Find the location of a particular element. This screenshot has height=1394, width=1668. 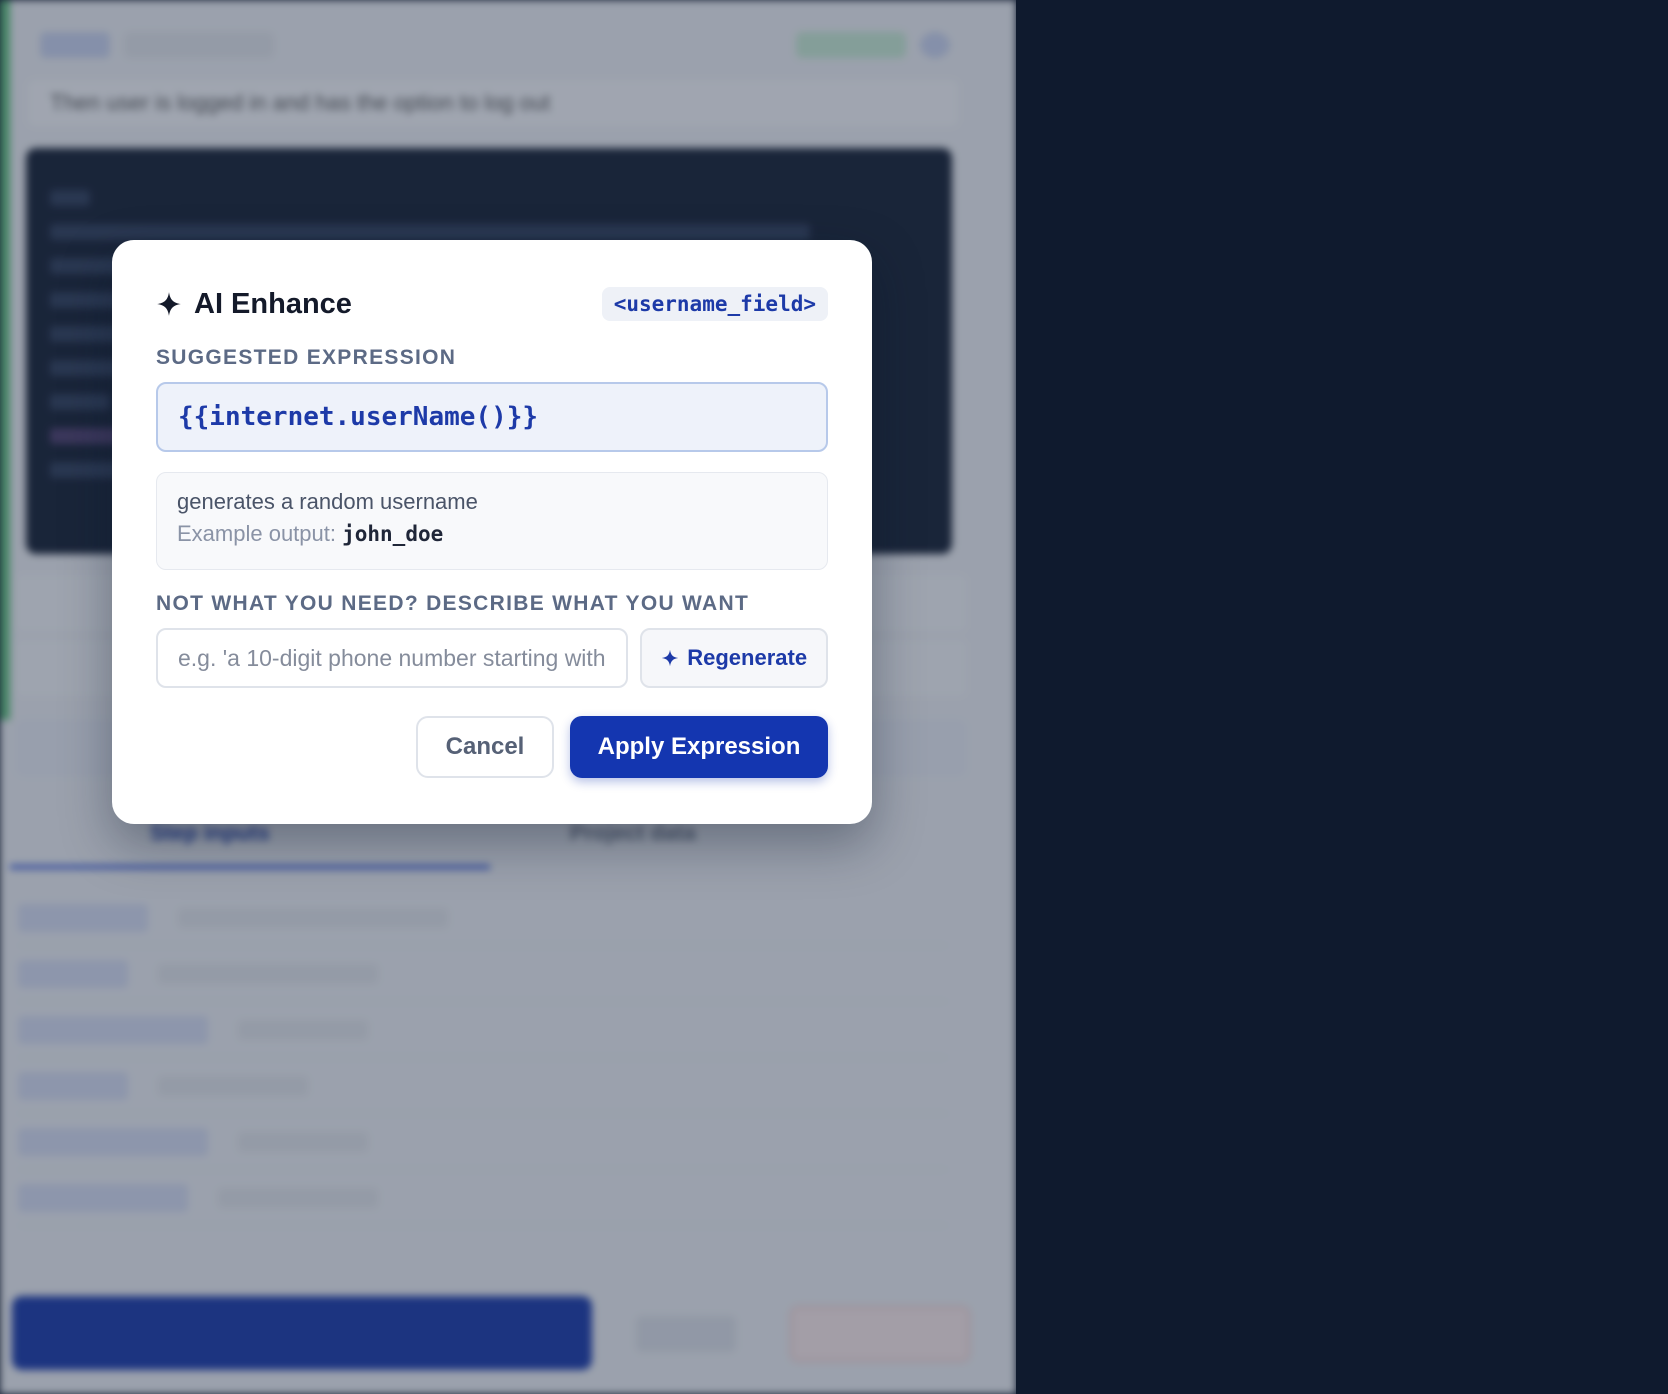

regenerate-button: Regenerate is located at coordinates (734, 658).